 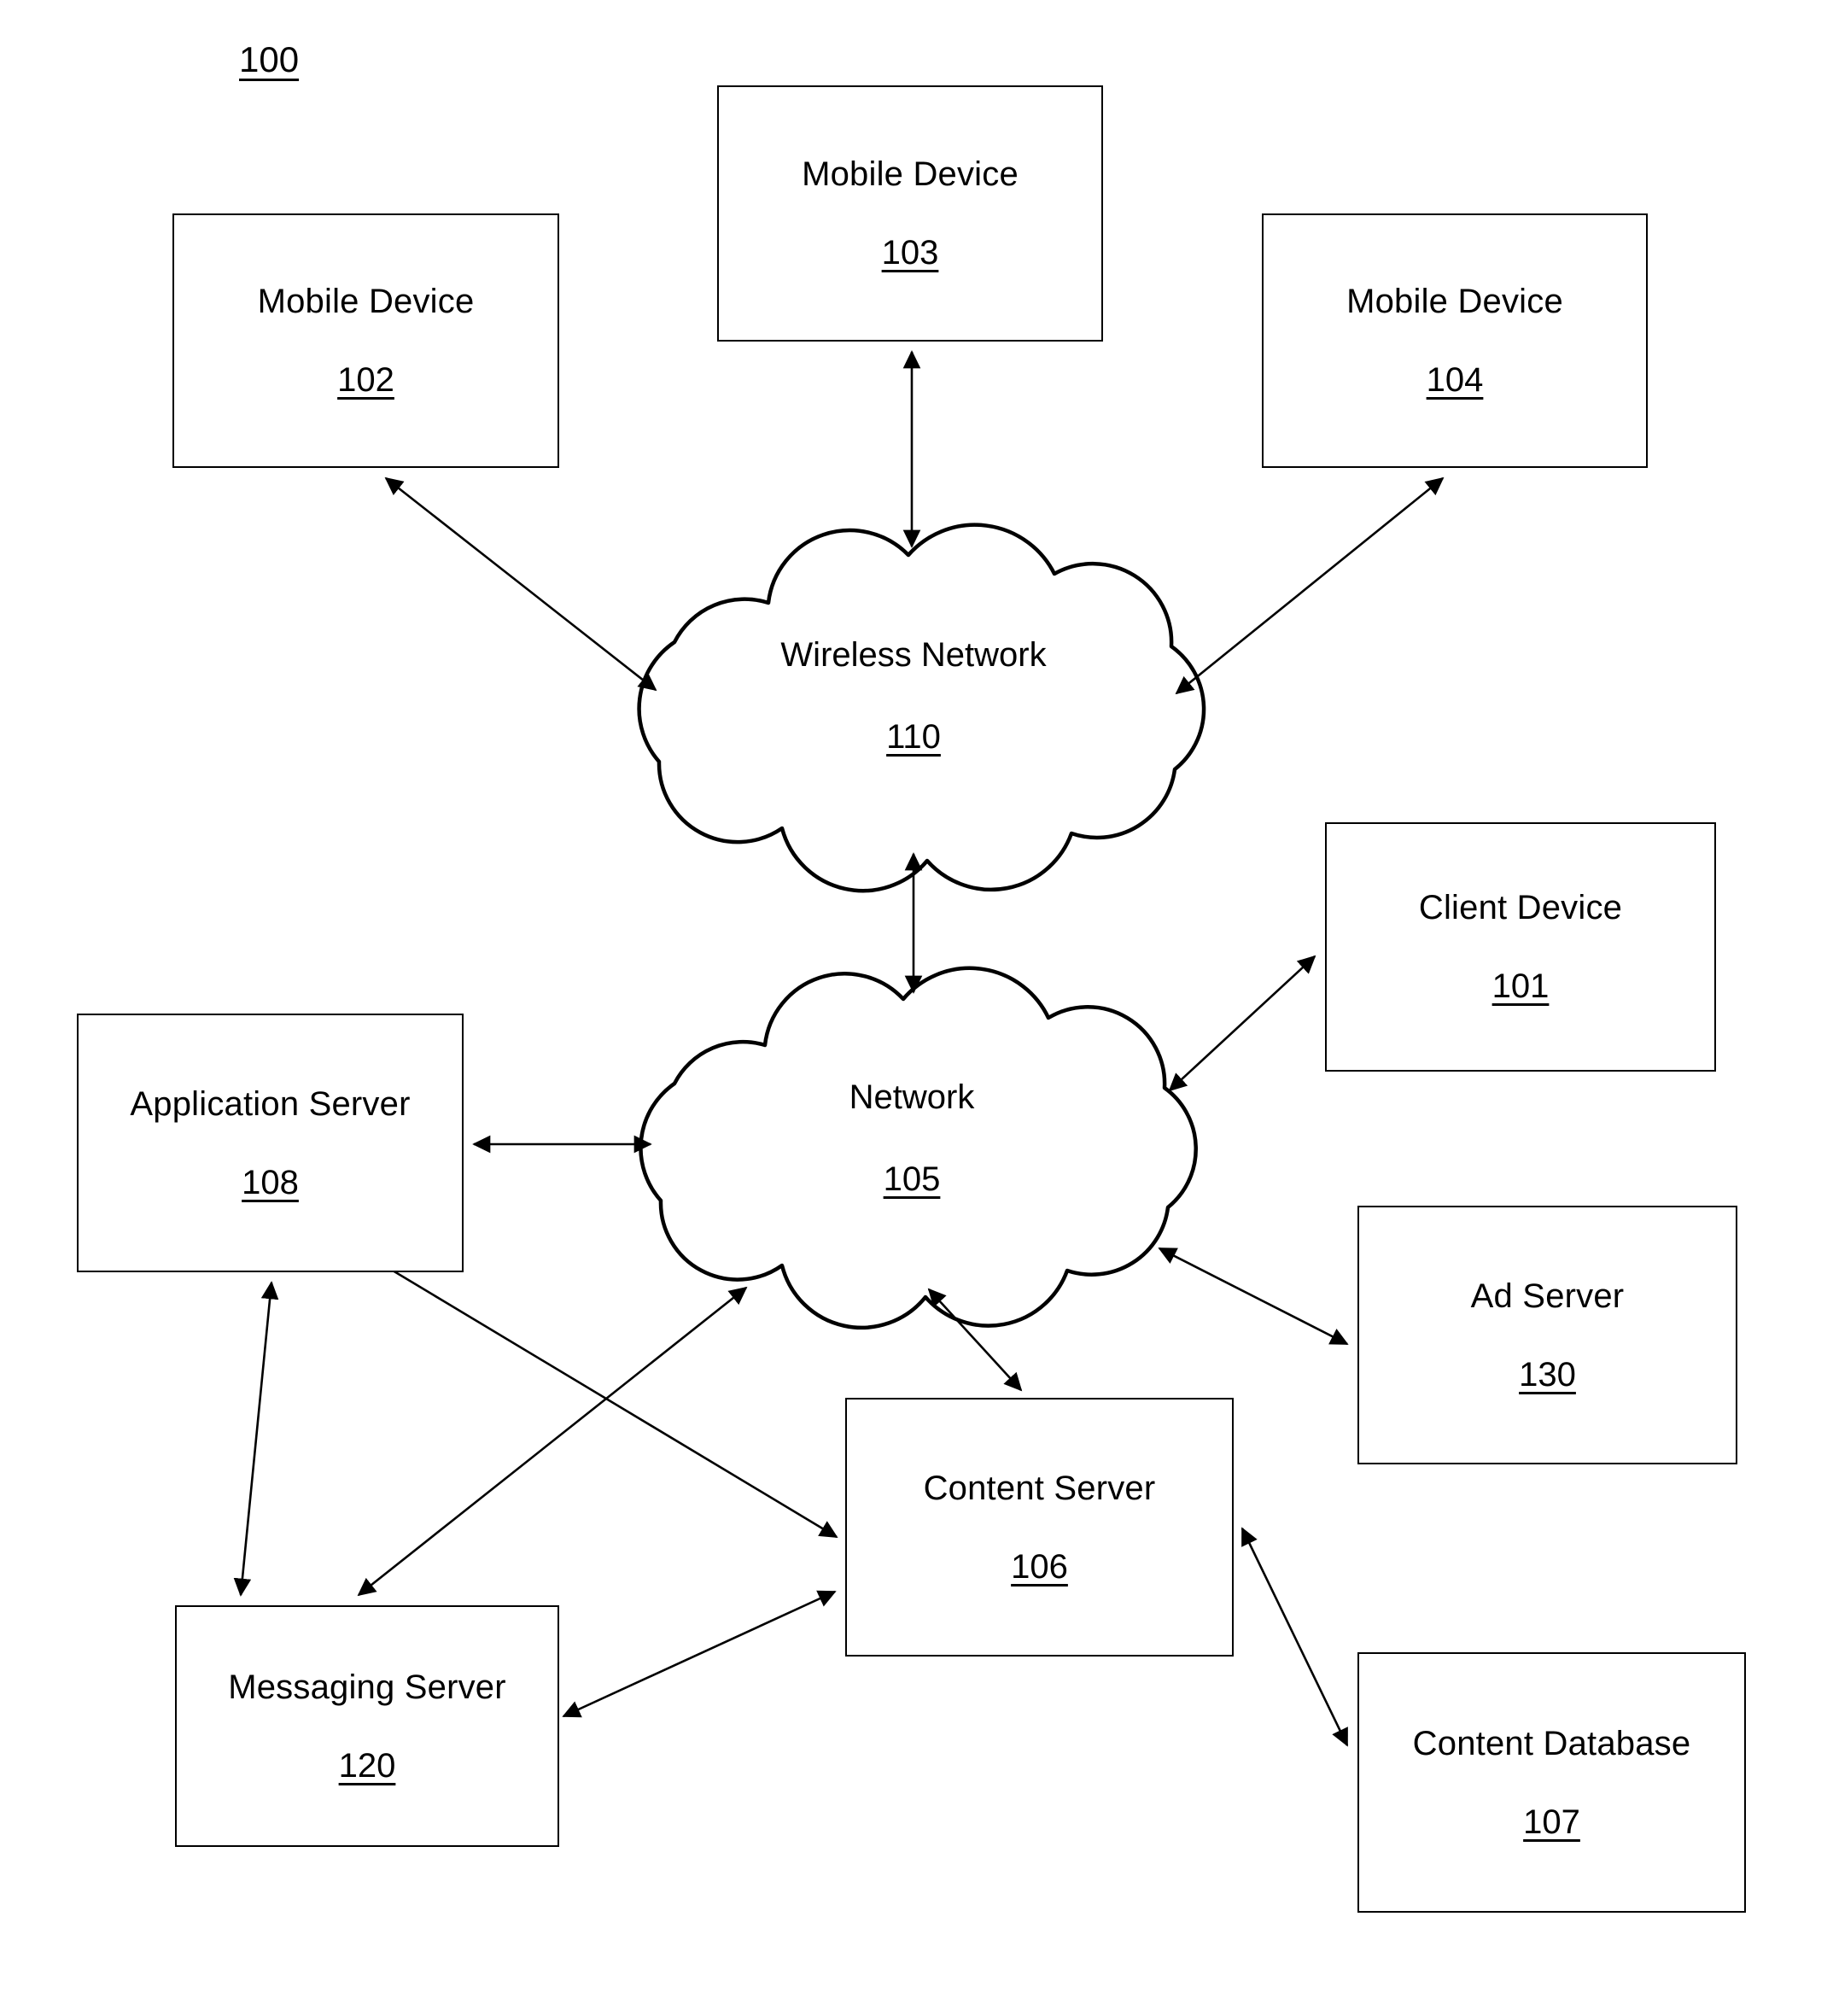 I want to click on node-application-server-108-ref: 108, so click(x=271, y=1182).